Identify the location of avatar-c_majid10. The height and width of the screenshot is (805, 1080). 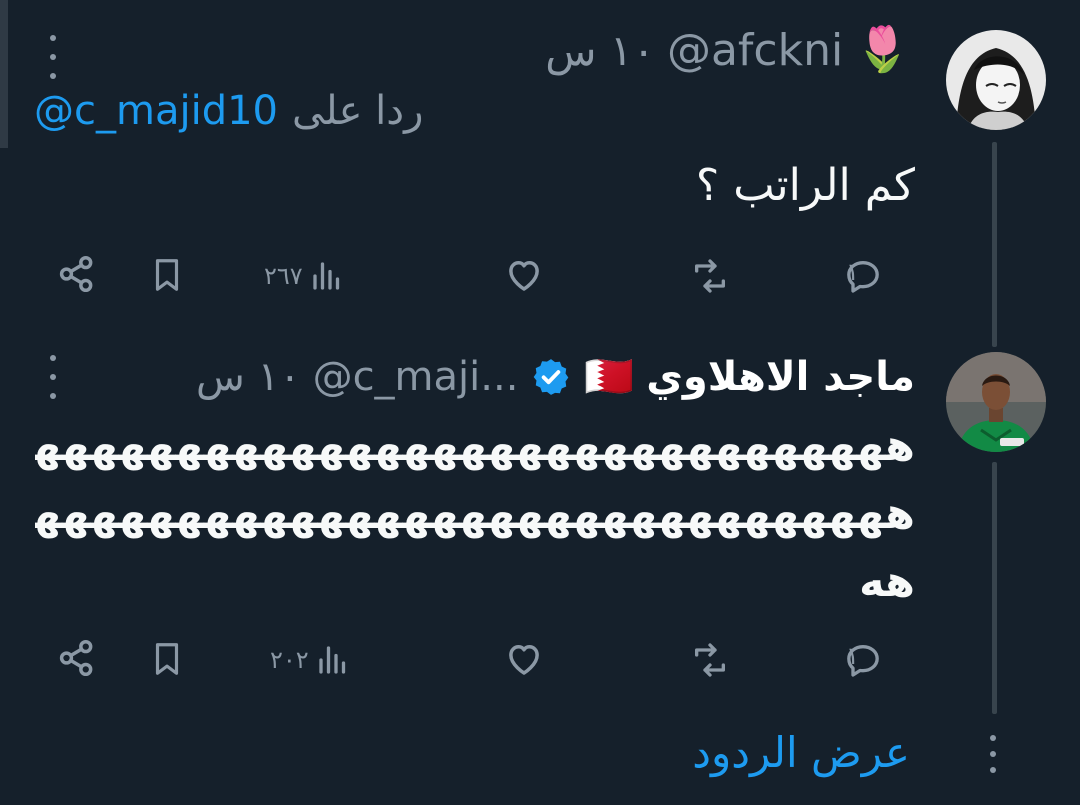
(996, 402).